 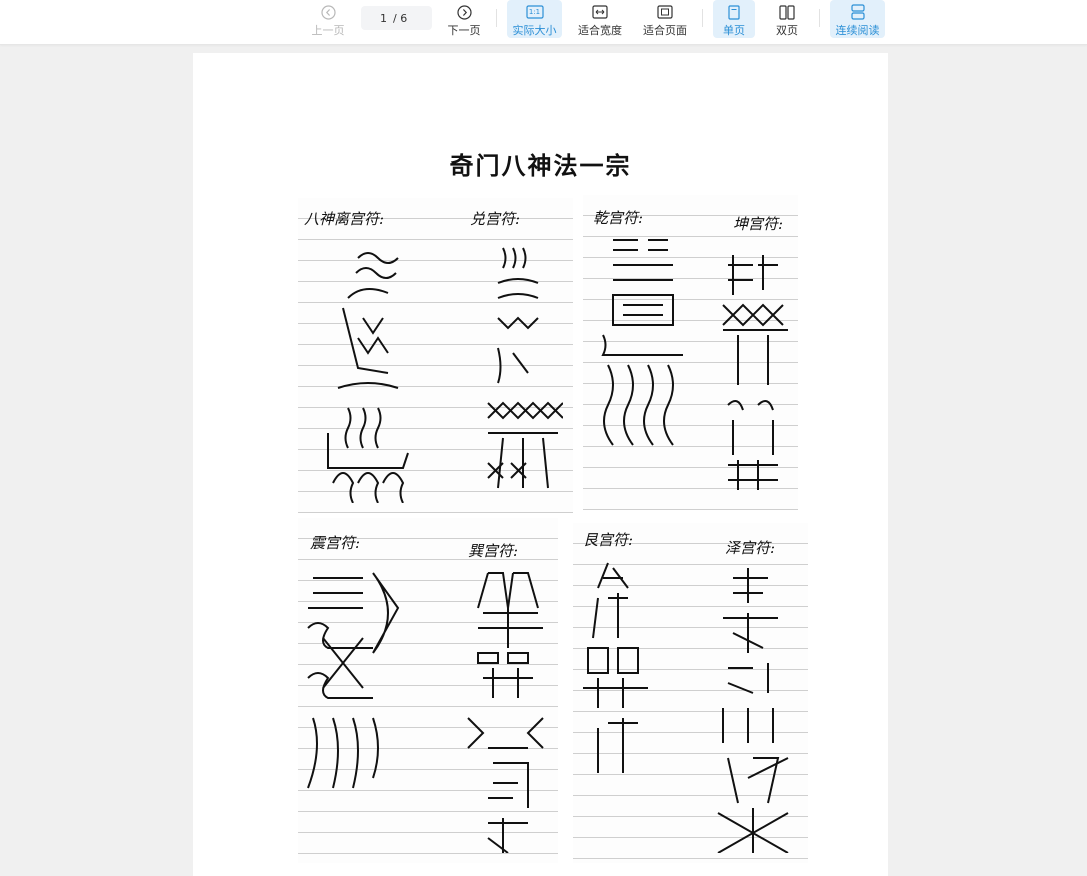 What do you see at coordinates (435, 355) in the screenshot?
I see `talisman-sheet: 八神离宫符: 兑宫符:` at bounding box center [435, 355].